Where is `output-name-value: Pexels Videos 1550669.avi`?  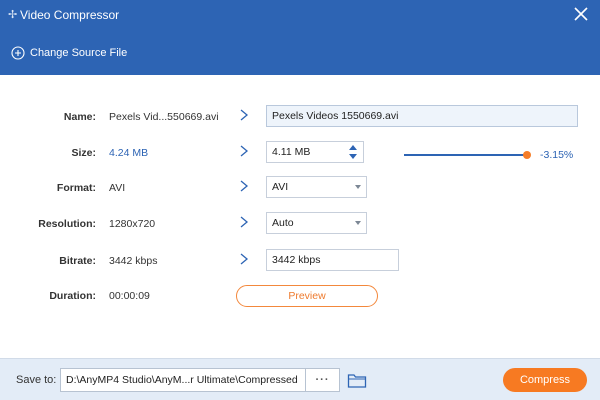
output-name-value: Pexels Videos 1550669.avi is located at coordinates (335, 116).